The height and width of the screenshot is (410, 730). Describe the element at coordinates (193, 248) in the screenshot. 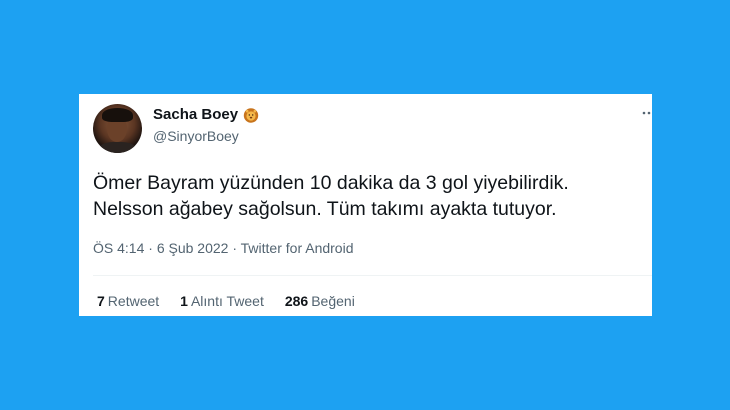

I see `tweet-date: 6 Şub 2022` at that location.